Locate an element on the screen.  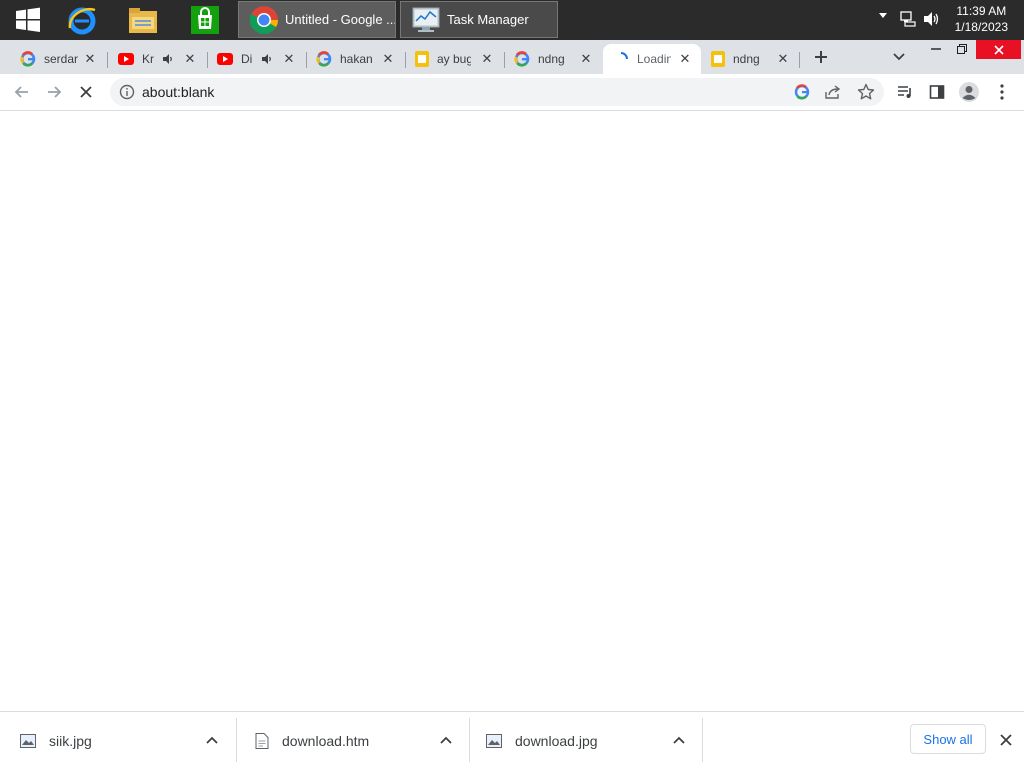
side-panel-icon is located at coordinates (937, 92).